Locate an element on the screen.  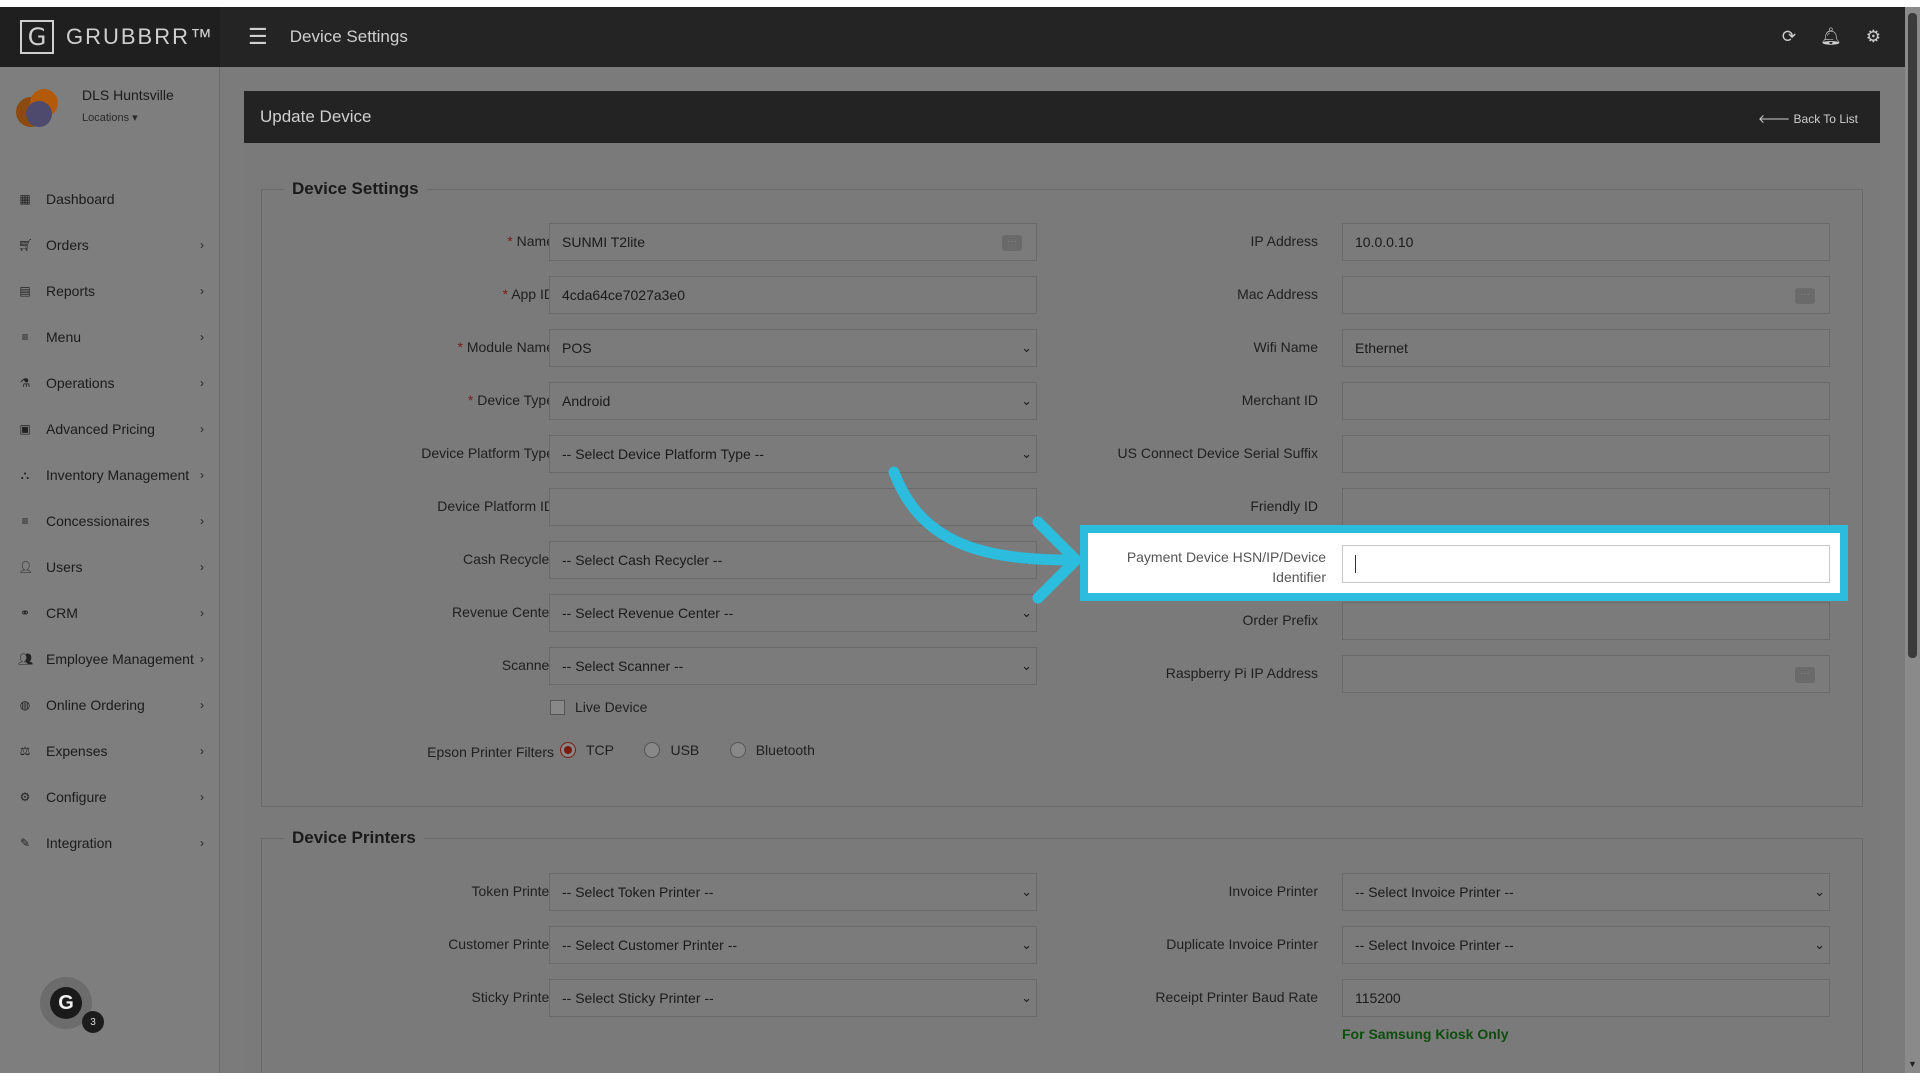
brand-logo: G GRUBBRR™ is located at coordinates (110, 37).